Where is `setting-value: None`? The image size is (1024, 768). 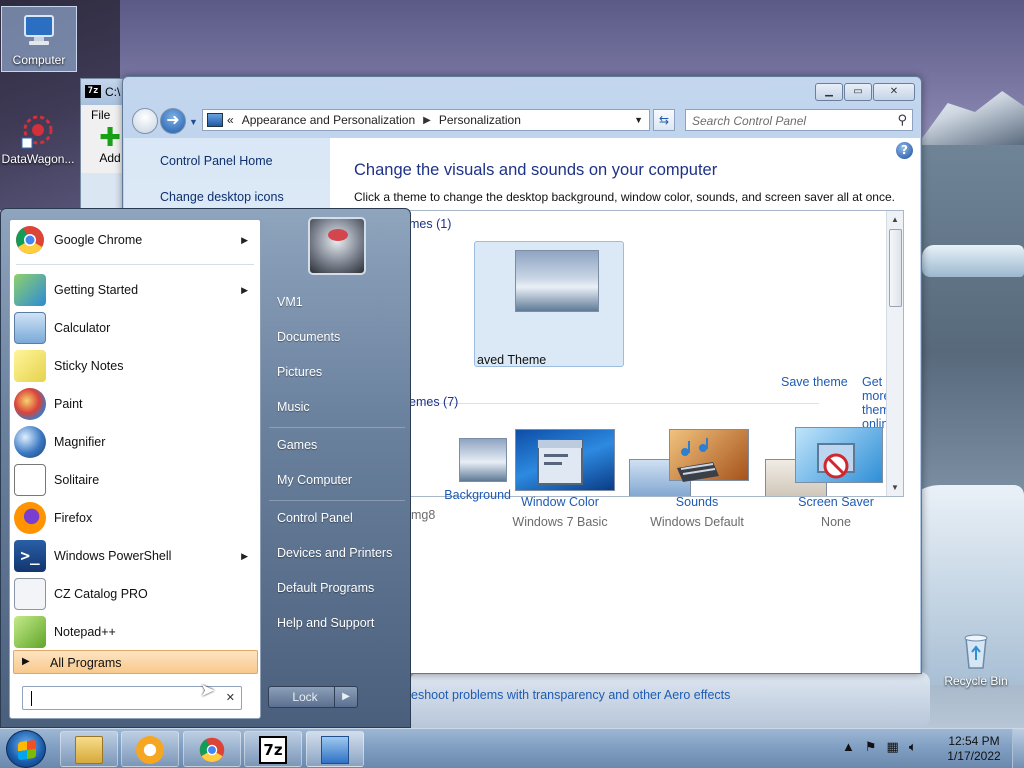
setting-value: None is located at coordinates (836, 522).